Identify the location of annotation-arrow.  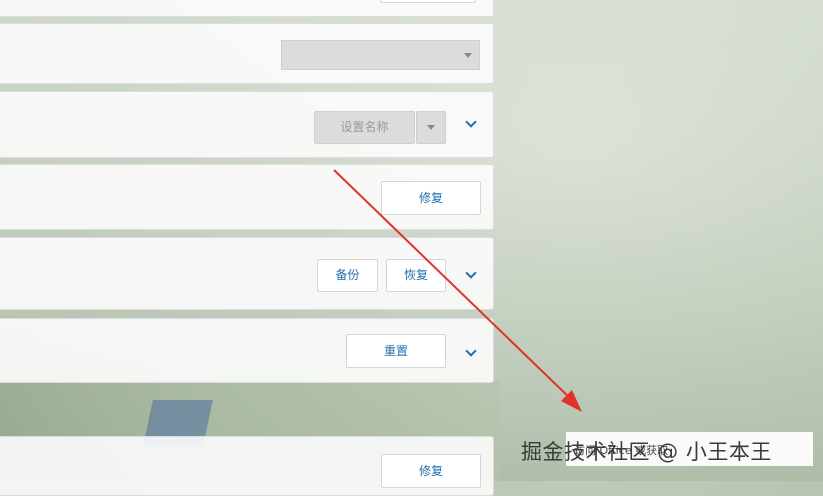
(457, 290).